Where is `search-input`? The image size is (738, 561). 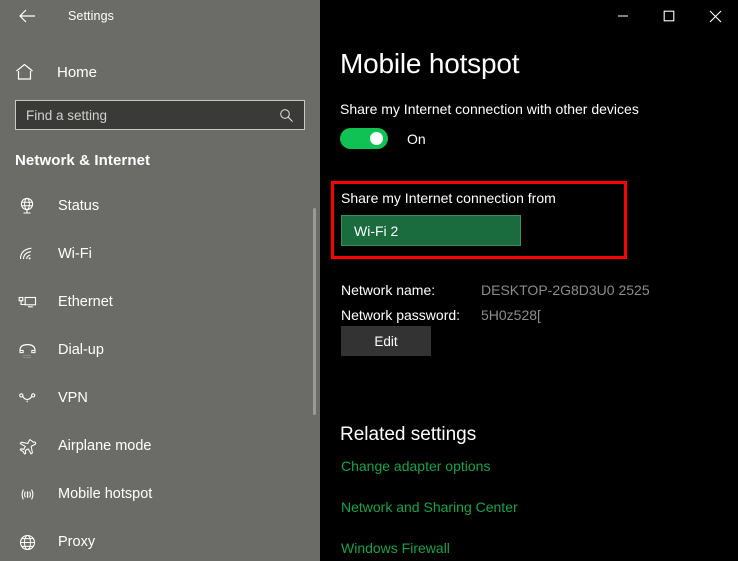 search-input is located at coordinates (147, 115).